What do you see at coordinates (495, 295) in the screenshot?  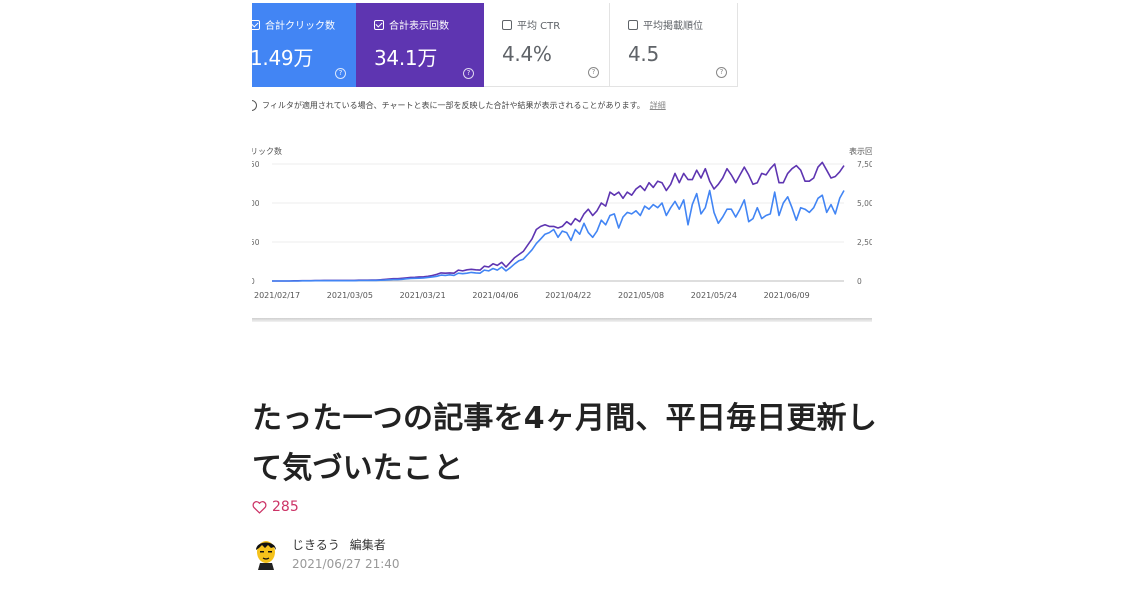 I see `x-tick-label: 2021/04/06` at bounding box center [495, 295].